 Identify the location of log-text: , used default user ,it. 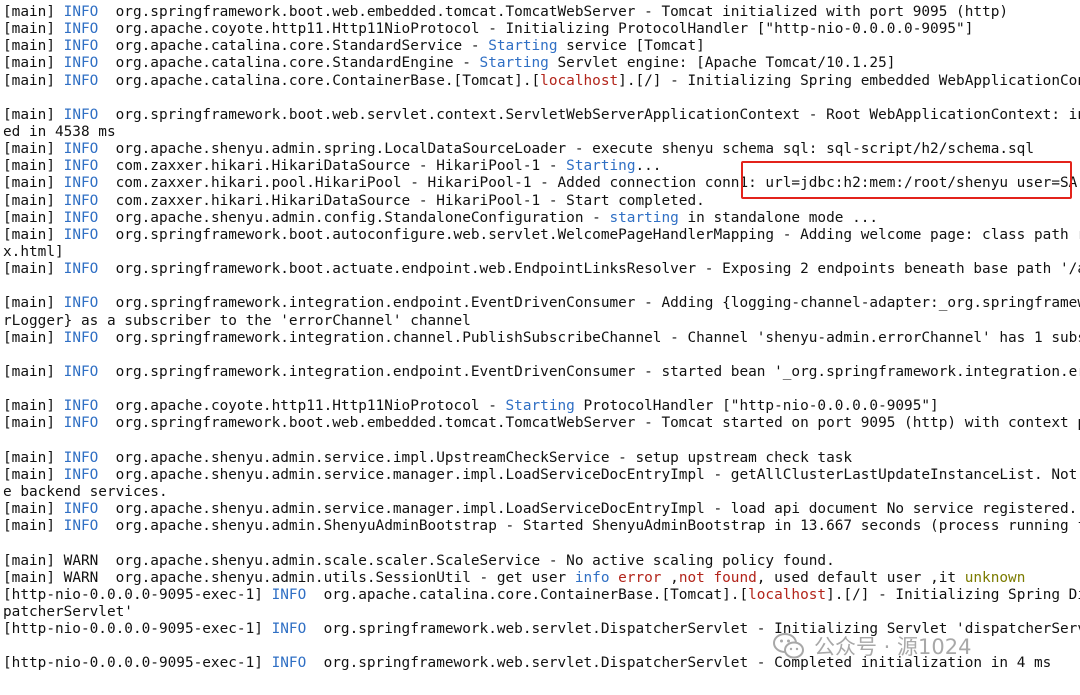
(860, 577).